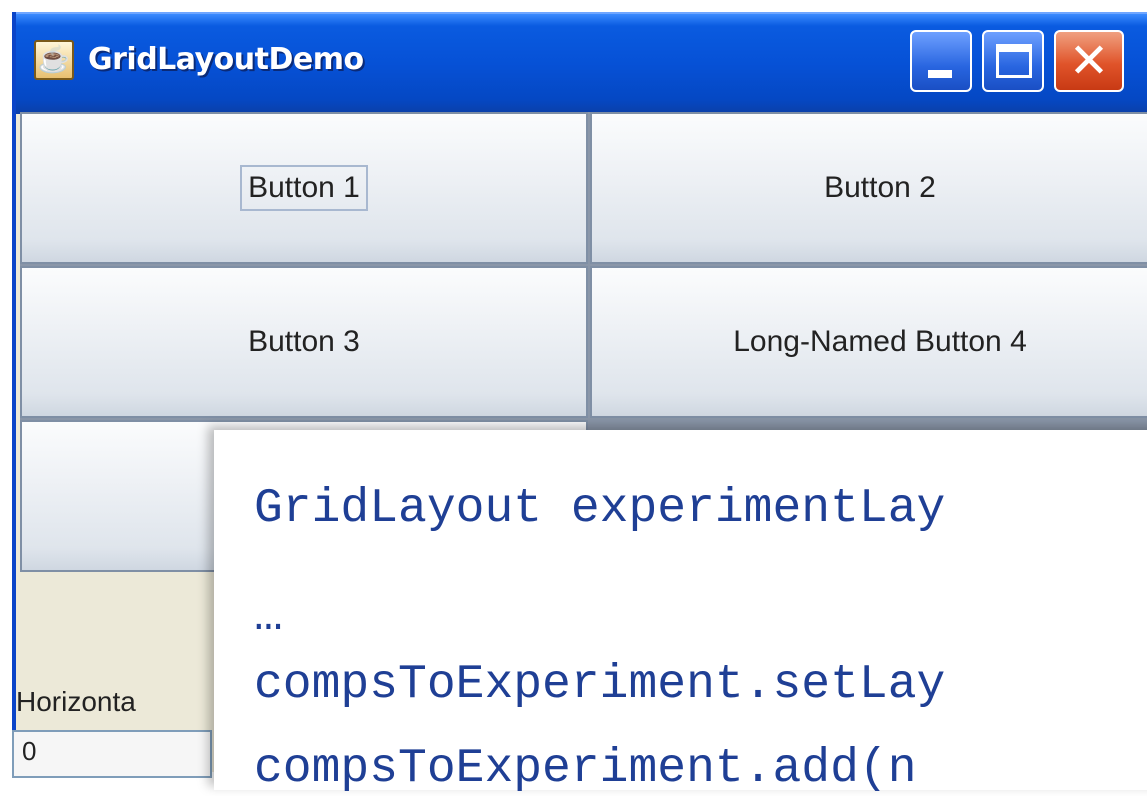  I want to click on button-4-label: Long-Named Button 4, so click(880, 341).